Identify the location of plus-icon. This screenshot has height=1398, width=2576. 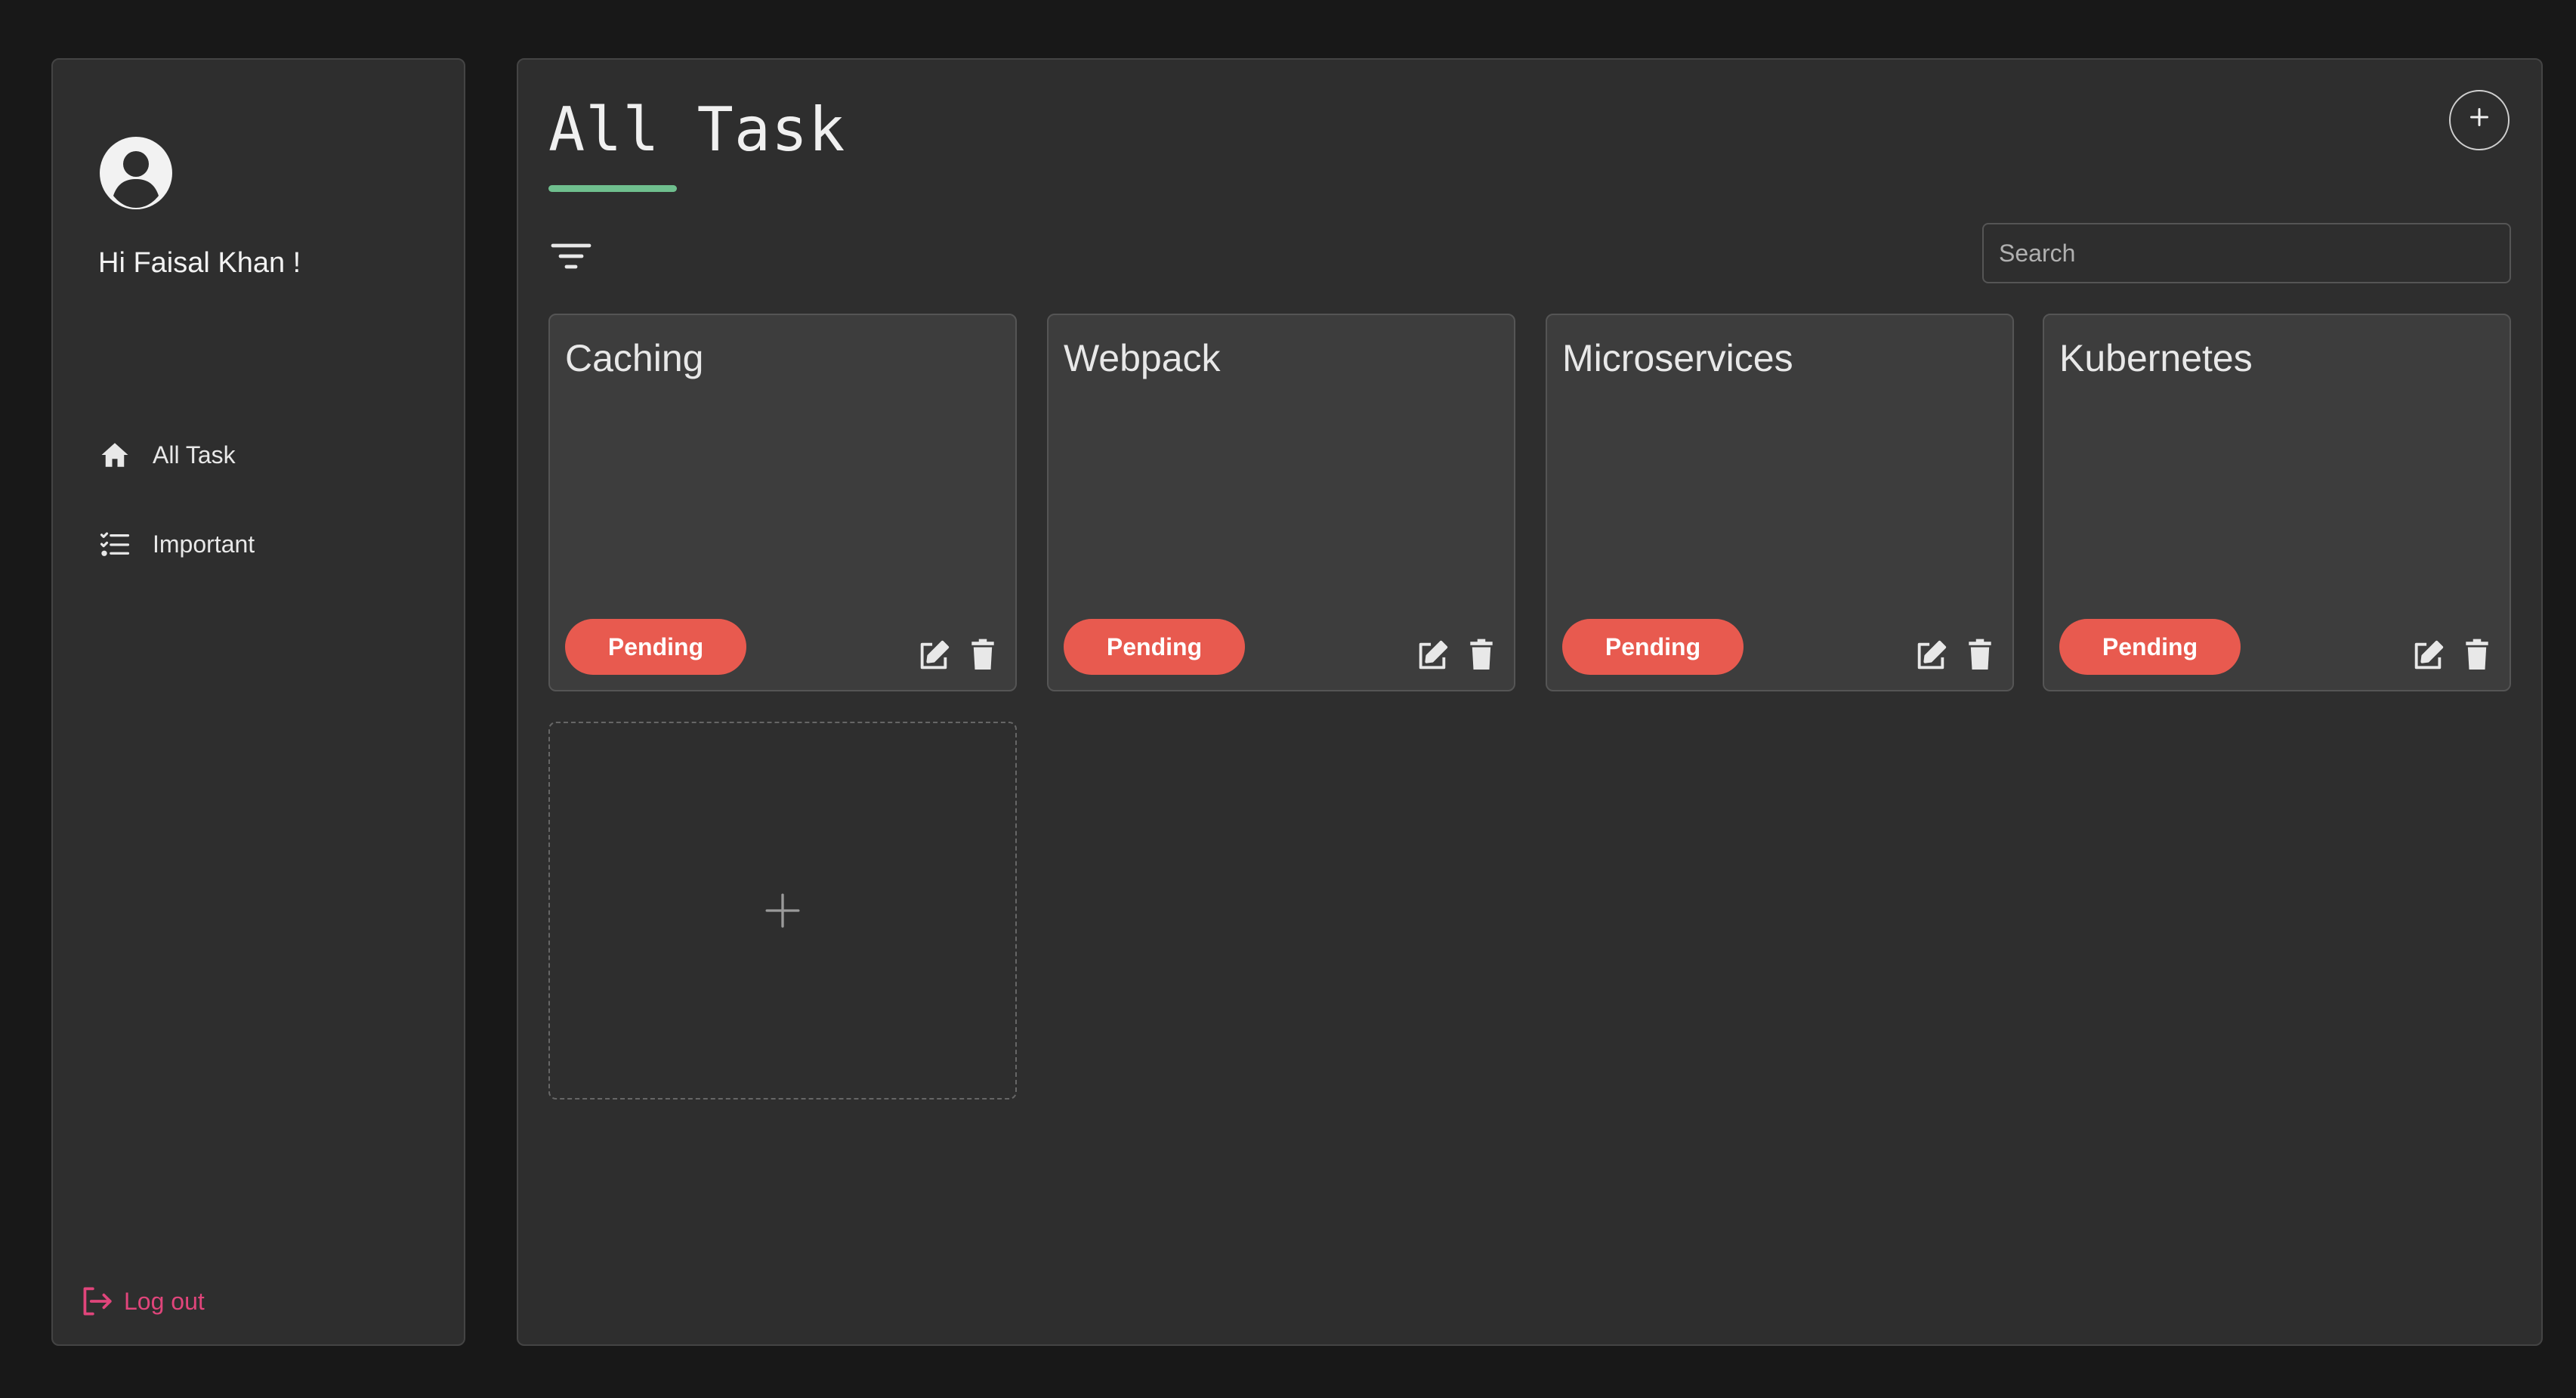
(783, 910).